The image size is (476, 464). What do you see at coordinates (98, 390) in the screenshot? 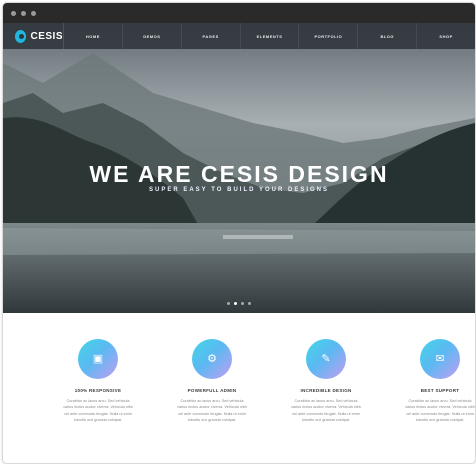
I see `feature-title: 100% RESPONSIVE` at bounding box center [98, 390].